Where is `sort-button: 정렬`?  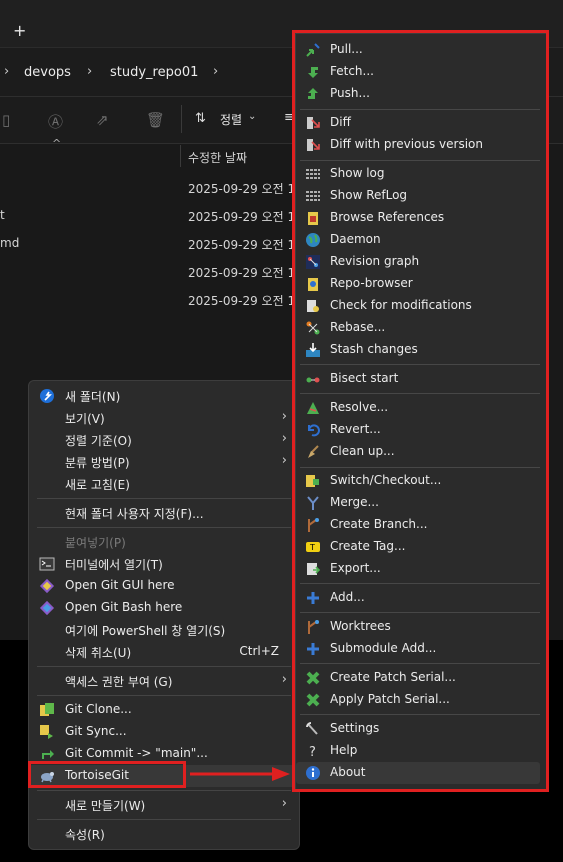
sort-button: 정렬 is located at coordinates (231, 119).